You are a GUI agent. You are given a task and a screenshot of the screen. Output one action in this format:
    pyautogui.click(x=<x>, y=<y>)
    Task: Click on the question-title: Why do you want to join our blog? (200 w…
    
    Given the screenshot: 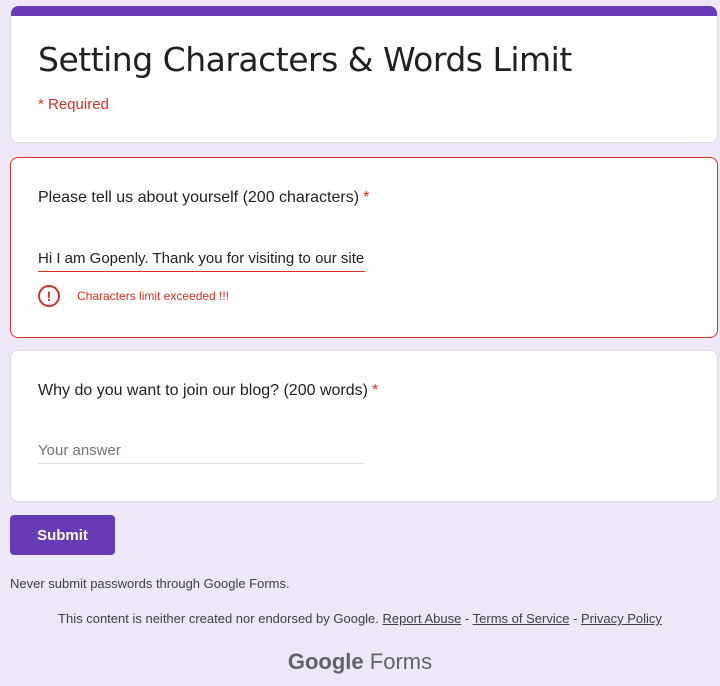 What is the action you would take?
    pyautogui.click(x=208, y=391)
    